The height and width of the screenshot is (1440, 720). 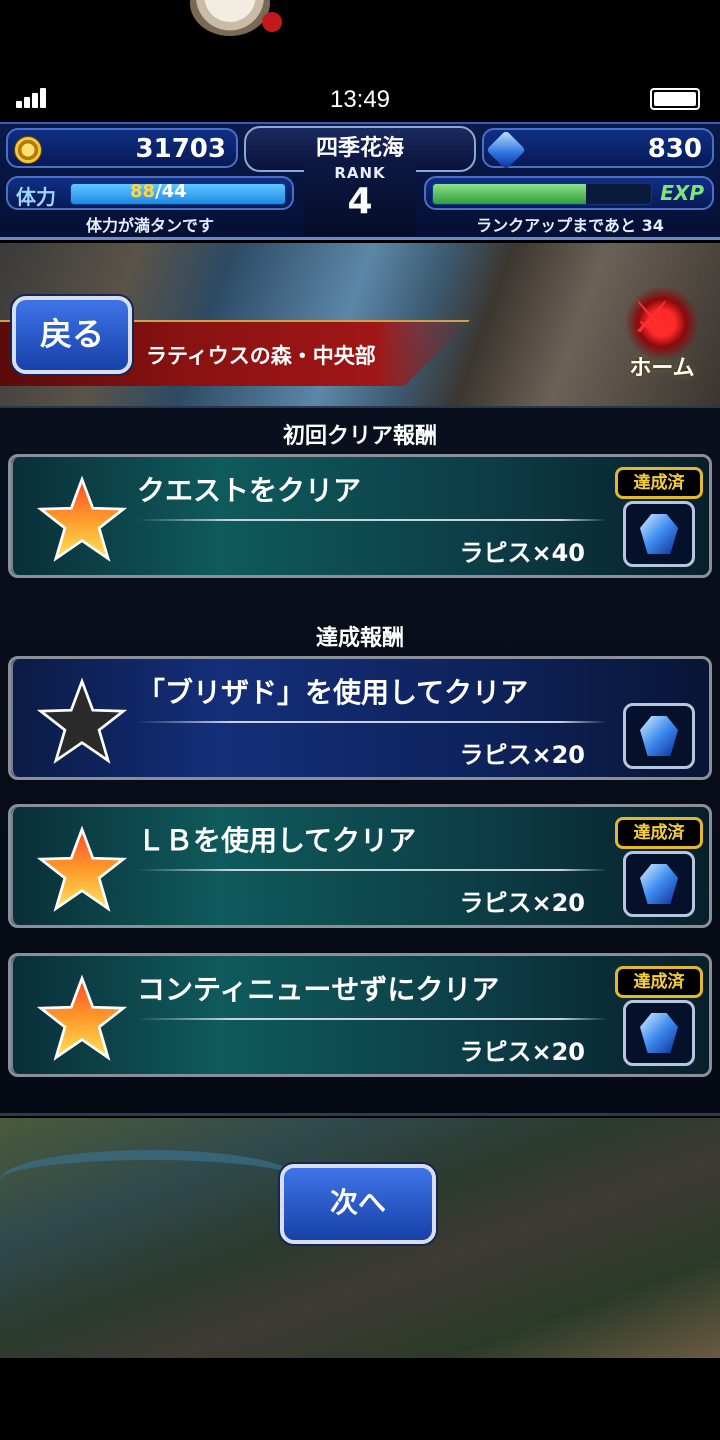 What do you see at coordinates (333, 692) in the screenshot?
I see `reward-condition: 「ブリザド」を使用してクリア` at bounding box center [333, 692].